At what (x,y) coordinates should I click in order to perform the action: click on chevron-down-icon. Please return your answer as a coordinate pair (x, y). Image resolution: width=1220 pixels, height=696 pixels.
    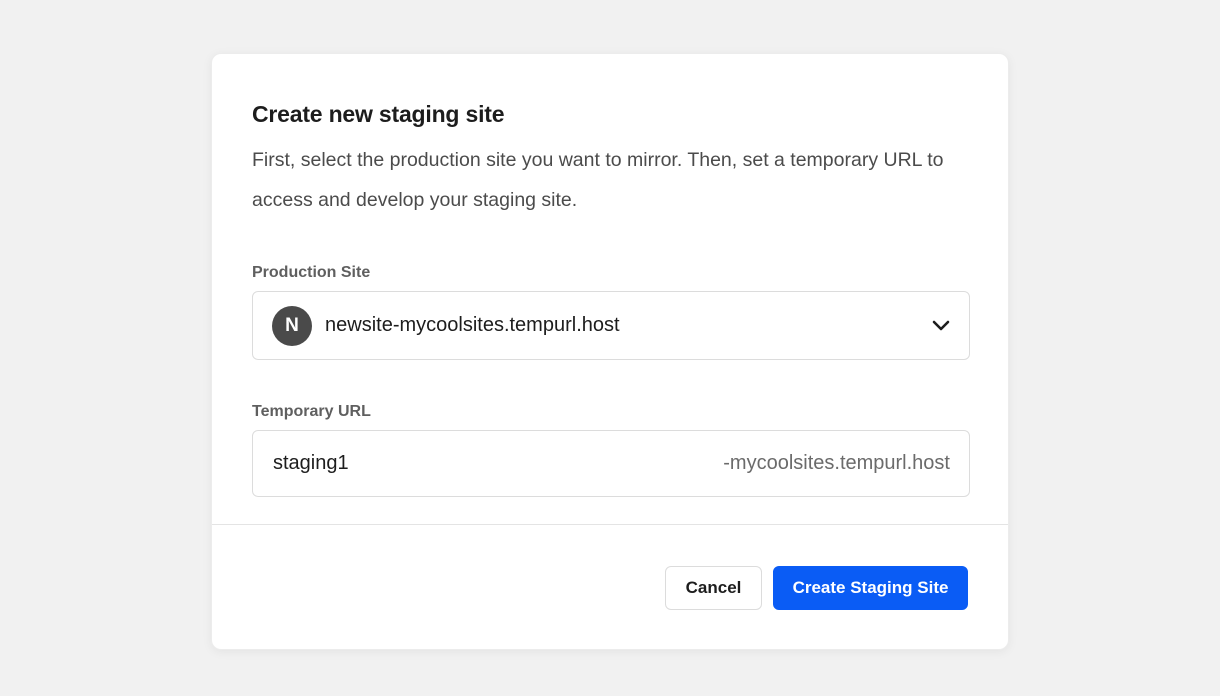
    Looking at the image, I should click on (941, 326).